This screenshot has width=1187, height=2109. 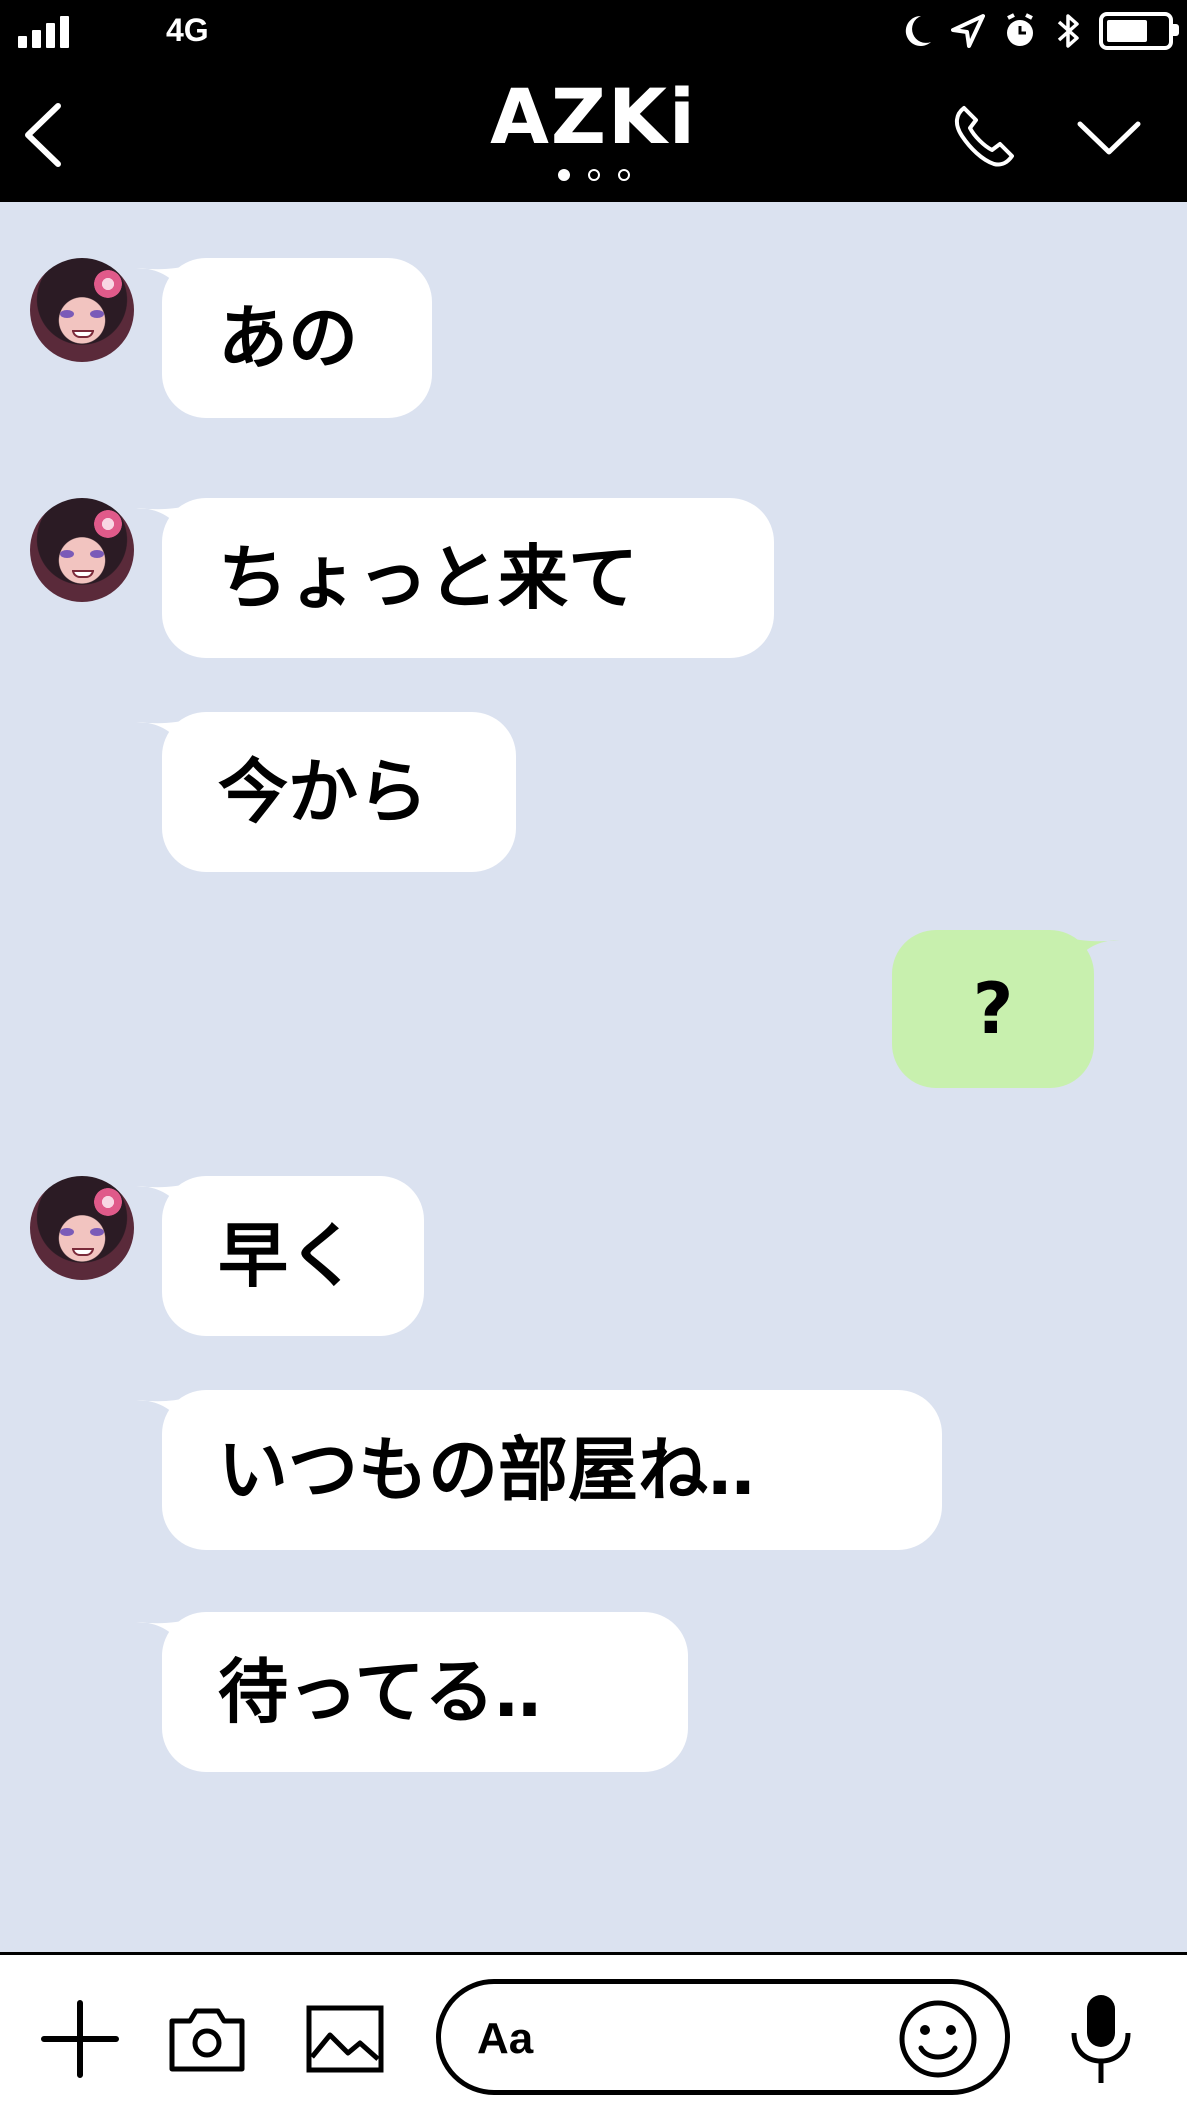 I want to click on message-input: Aa, so click(x=723, y=2037).